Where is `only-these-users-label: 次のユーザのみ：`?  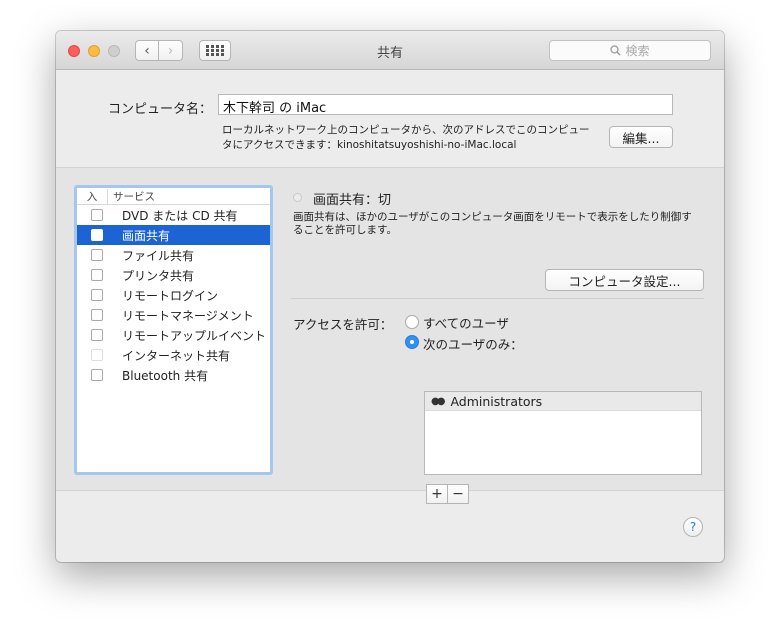
only-these-users-label: 次のユーザのみ： is located at coordinates (473, 343).